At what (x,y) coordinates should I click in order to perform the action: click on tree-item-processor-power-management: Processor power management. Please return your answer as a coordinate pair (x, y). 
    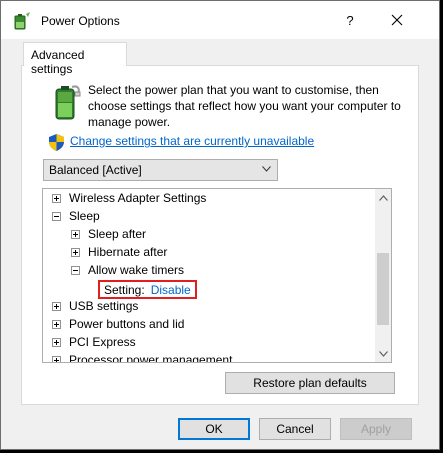
    Looking at the image, I should click on (142, 356).